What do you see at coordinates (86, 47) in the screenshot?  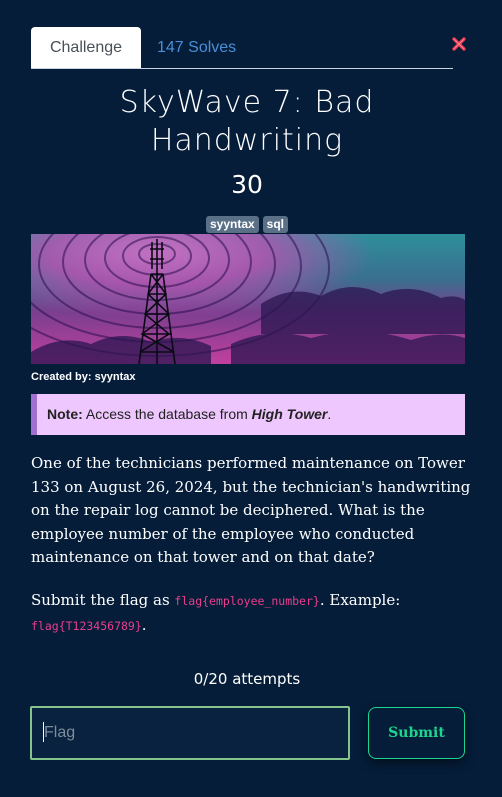 I see `tab-challenge: Challenge` at bounding box center [86, 47].